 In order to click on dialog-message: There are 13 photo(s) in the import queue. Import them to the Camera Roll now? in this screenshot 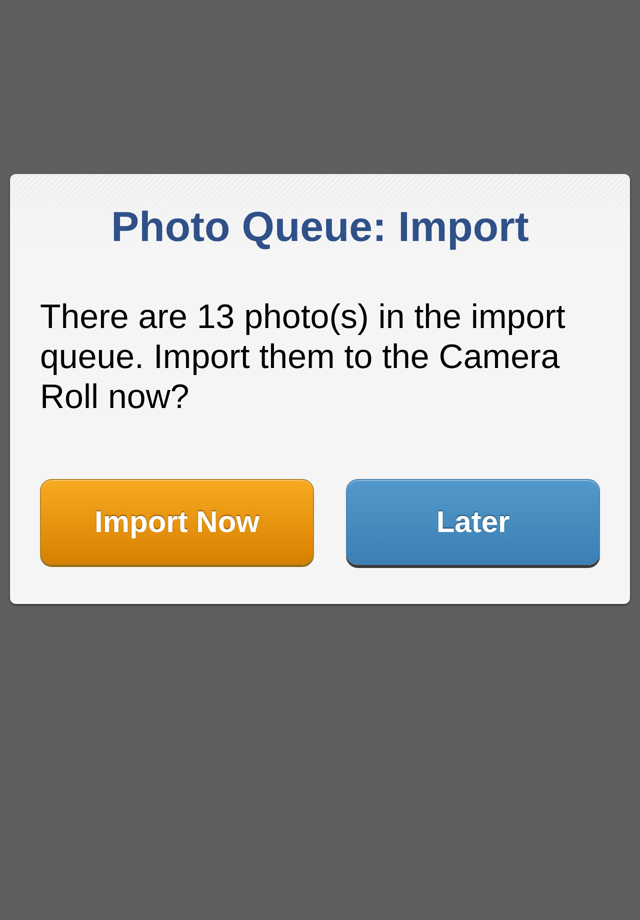, I will do `click(303, 357)`.